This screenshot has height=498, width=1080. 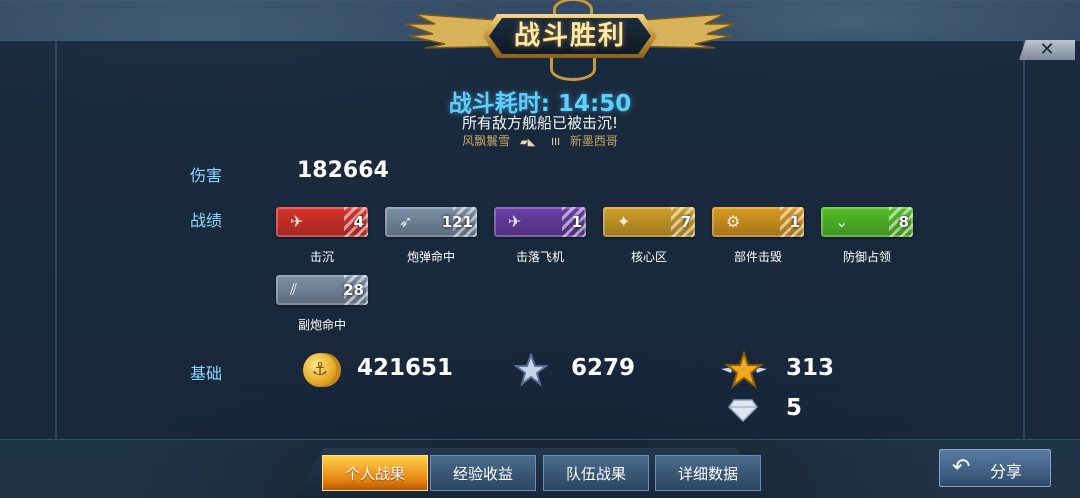 I want to click on tab-experience-earnings: 经验收益, so click(x=483, y=473).